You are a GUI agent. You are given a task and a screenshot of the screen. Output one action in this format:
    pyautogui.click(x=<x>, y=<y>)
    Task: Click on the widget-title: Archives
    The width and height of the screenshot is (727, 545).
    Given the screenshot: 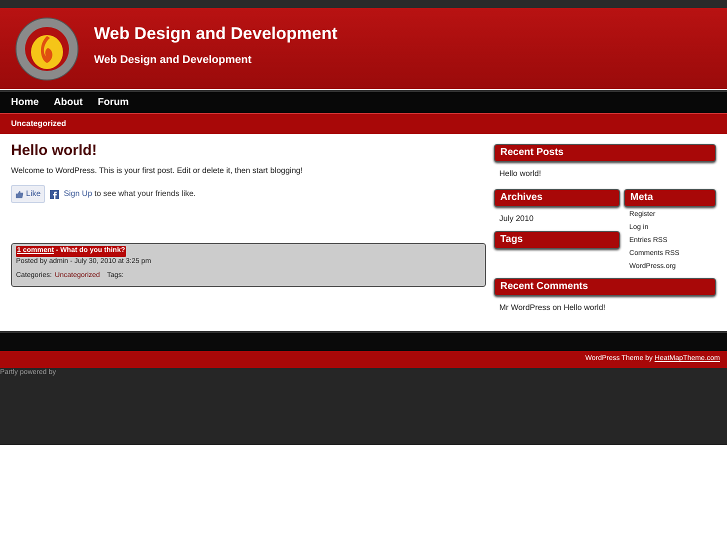 What is the action you would take?
    pyautogui.click(x=557, y=198)
    